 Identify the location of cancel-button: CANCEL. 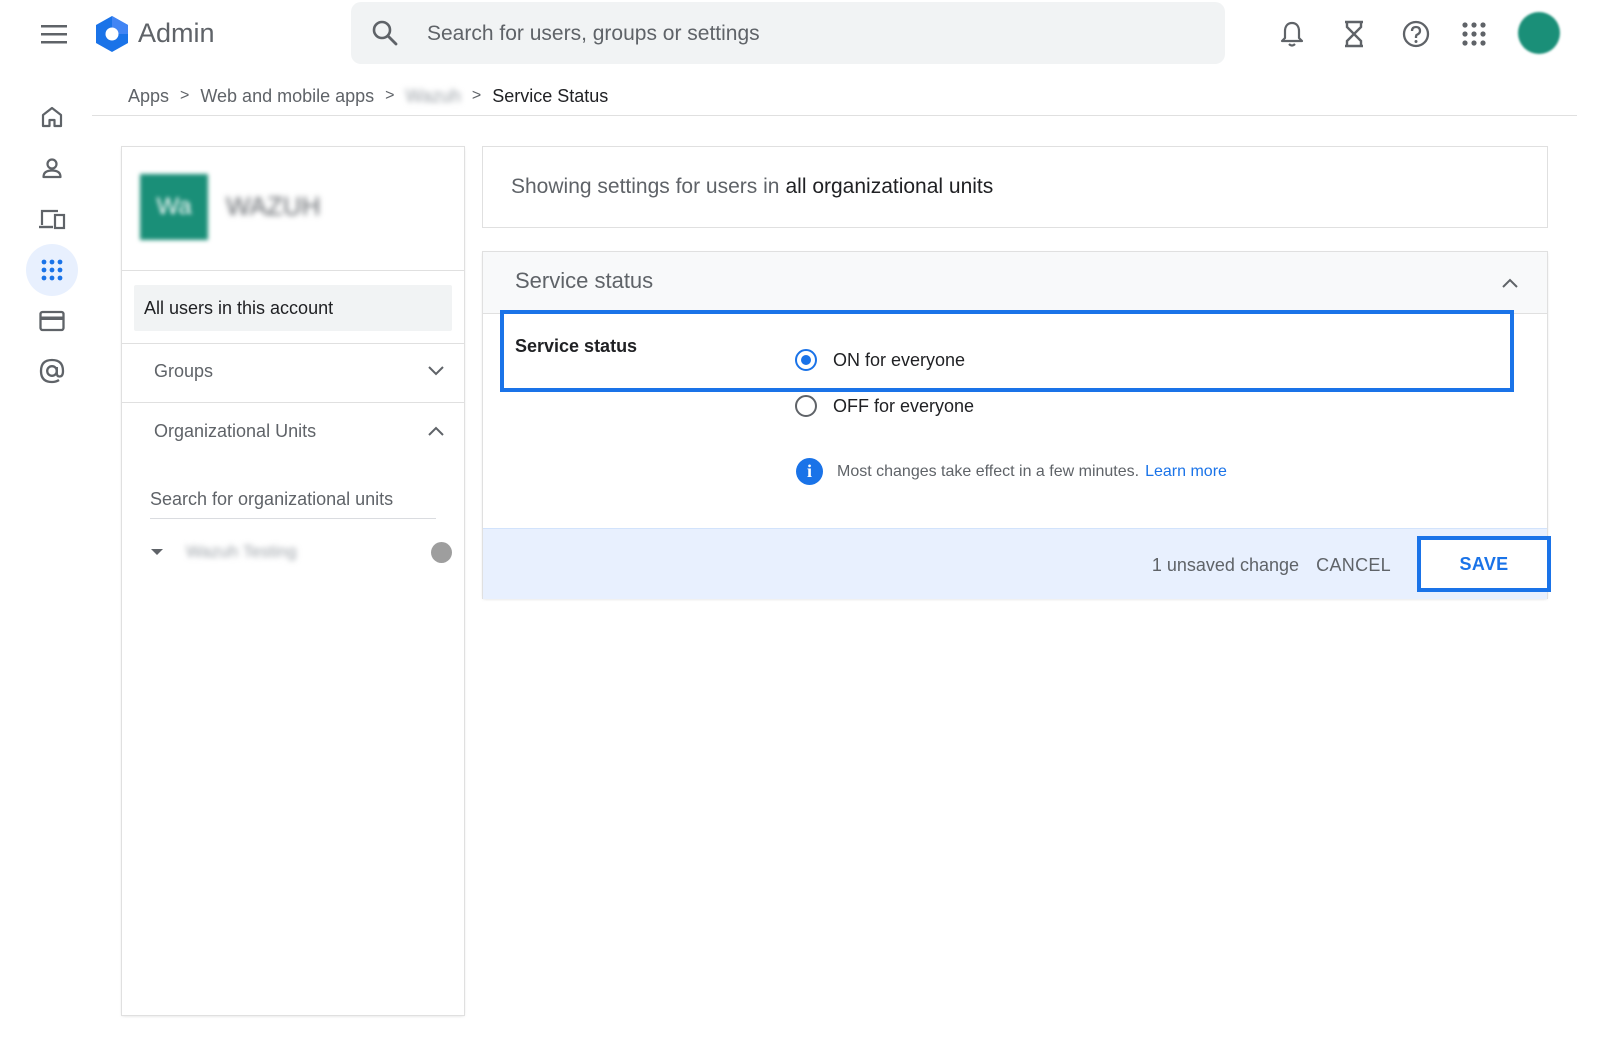
(1353, 565).